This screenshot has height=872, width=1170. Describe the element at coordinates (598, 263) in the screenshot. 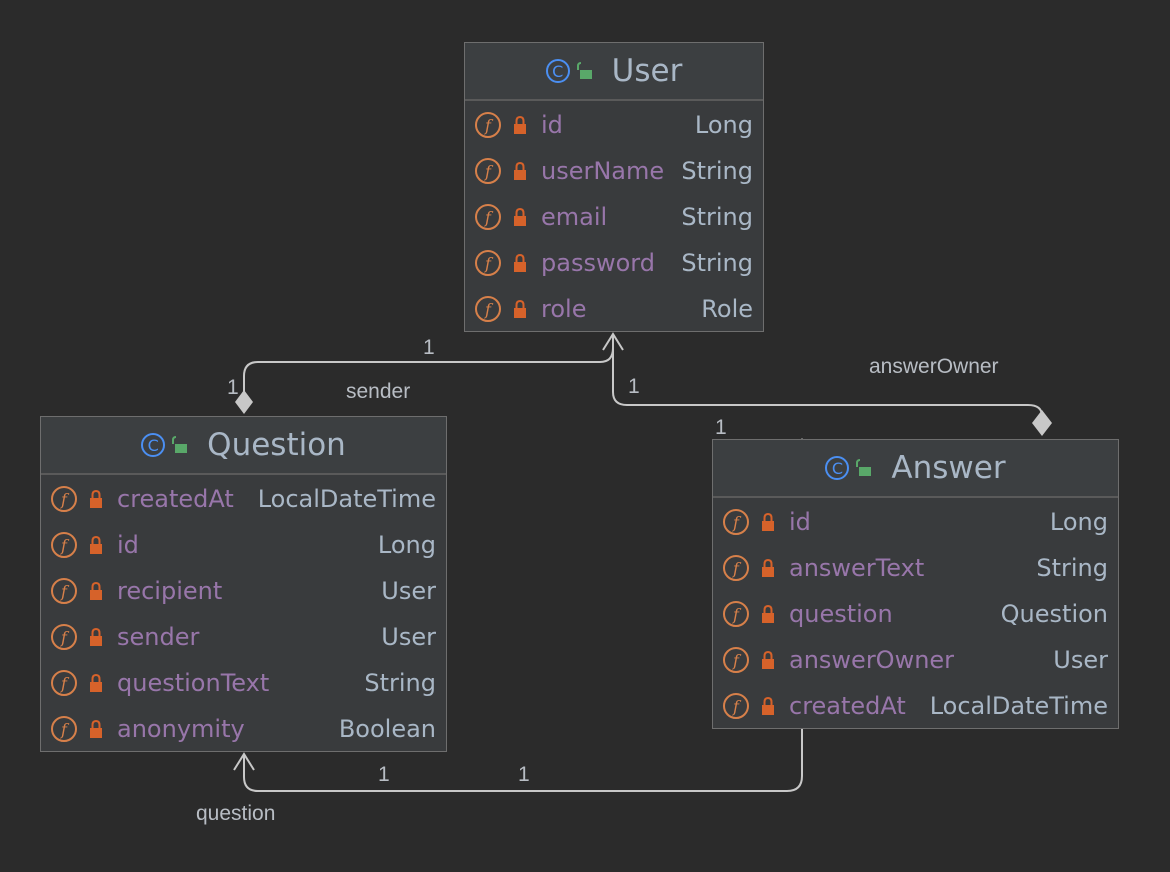

I see `field-name: password` at that location.